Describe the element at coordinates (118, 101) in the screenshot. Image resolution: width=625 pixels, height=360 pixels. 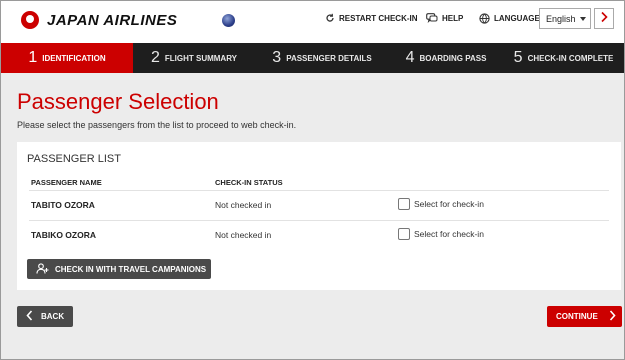
I see `page-title: Passenger Selection` at that location.